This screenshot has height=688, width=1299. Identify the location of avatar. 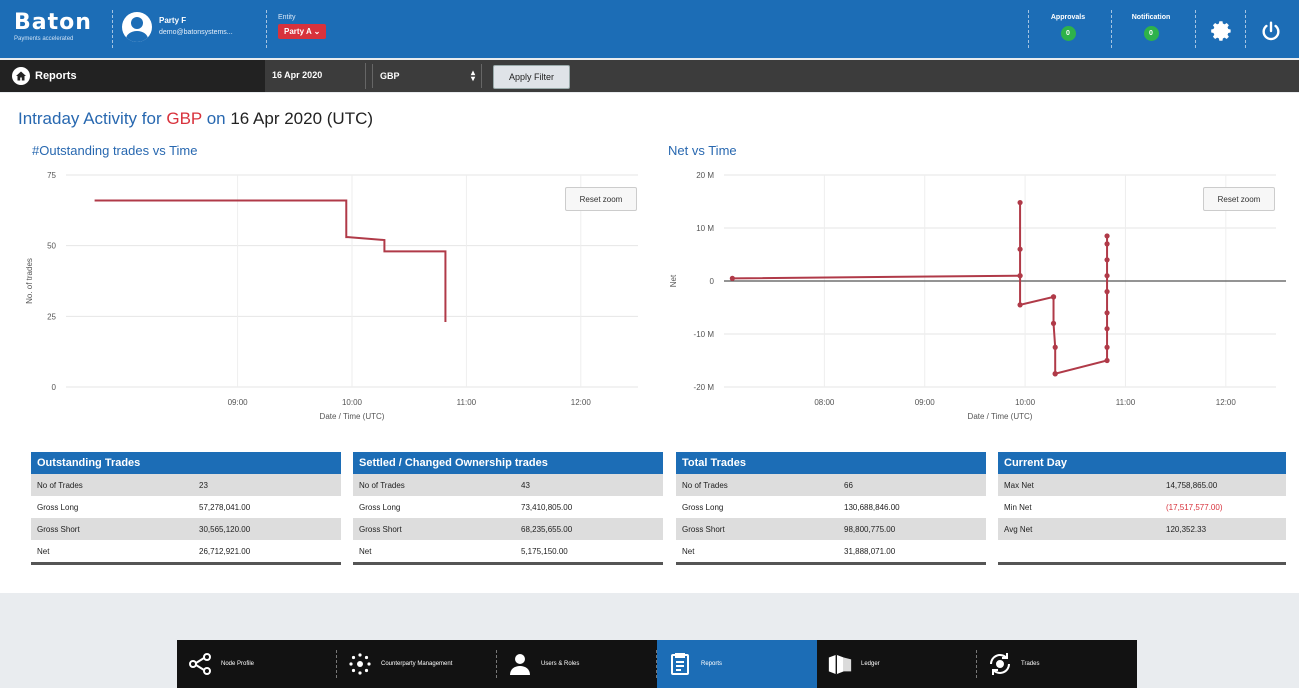
(137, 27).